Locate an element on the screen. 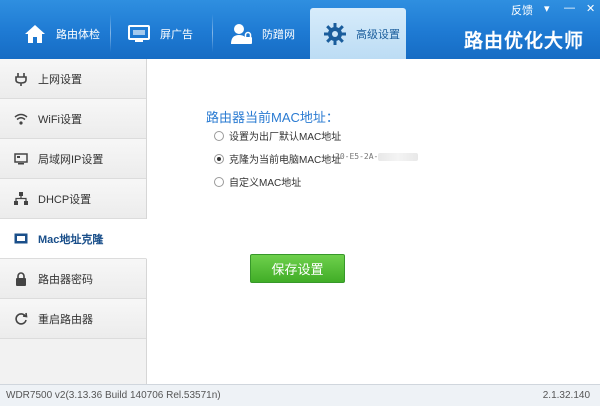 The width and height of the screenshot is (600, 406). sidebar-item-router-password: 路由器密码 is located at coordinates (73, 279).